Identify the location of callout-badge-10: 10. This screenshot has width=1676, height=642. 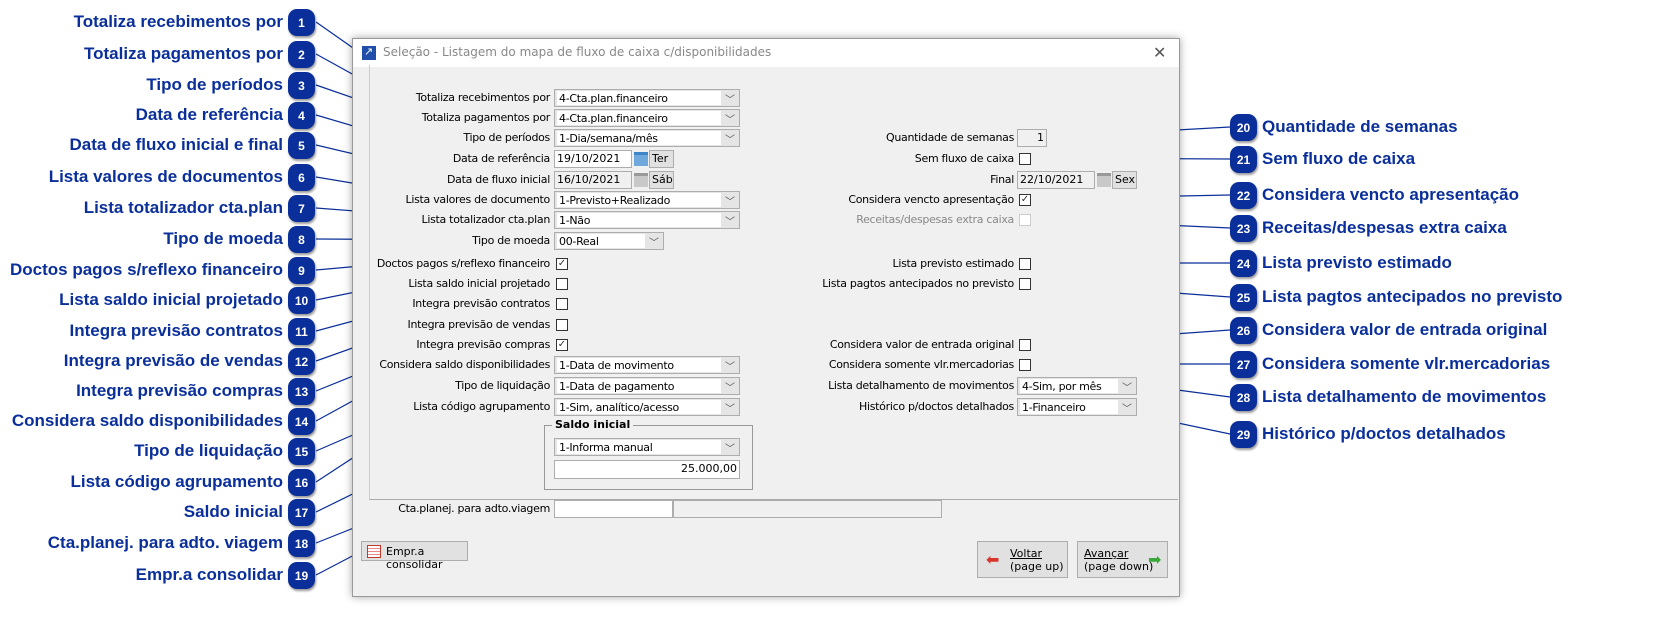
(301, 300).